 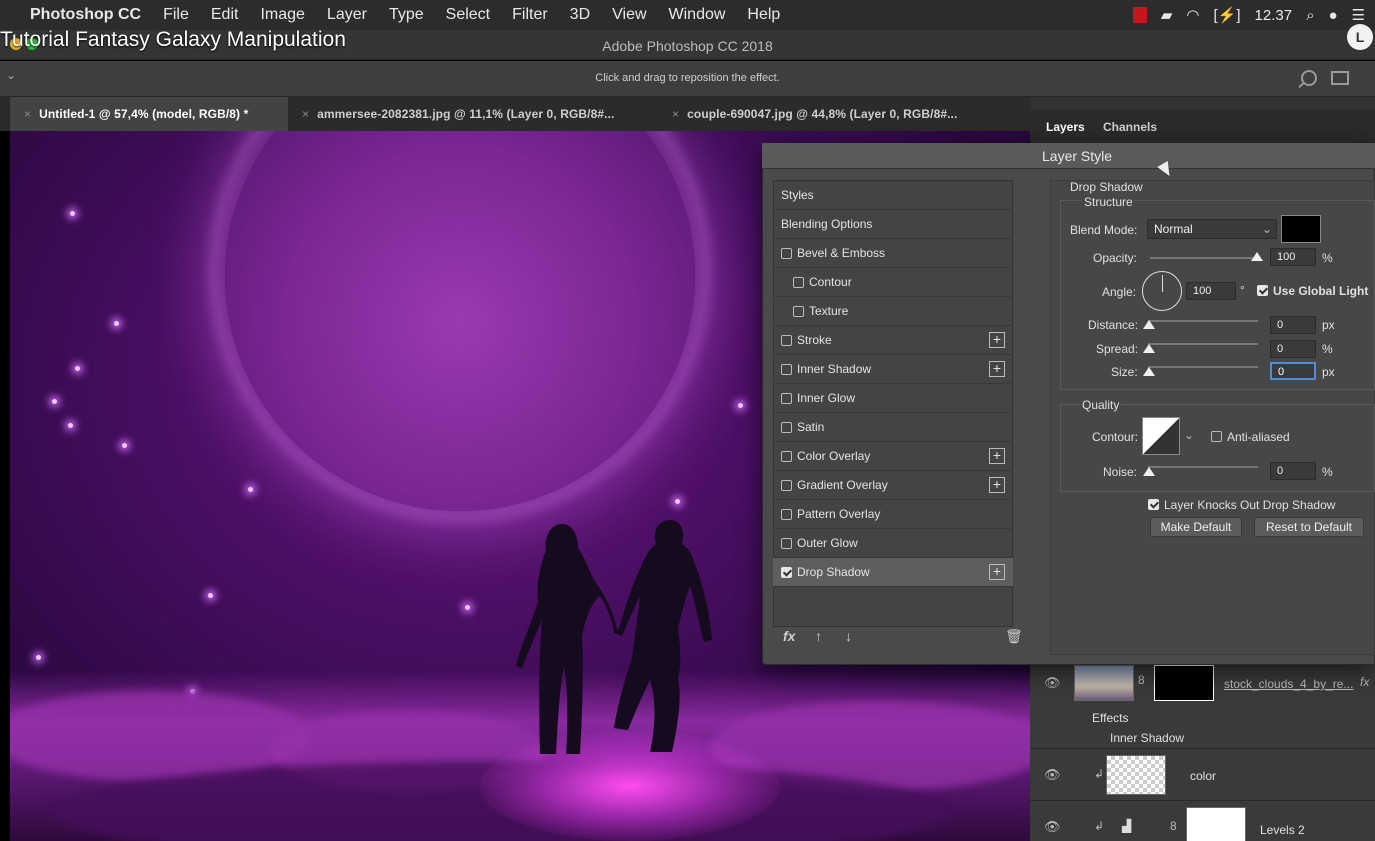 I want to click on noise-slider, so click(x=1203, y=467).